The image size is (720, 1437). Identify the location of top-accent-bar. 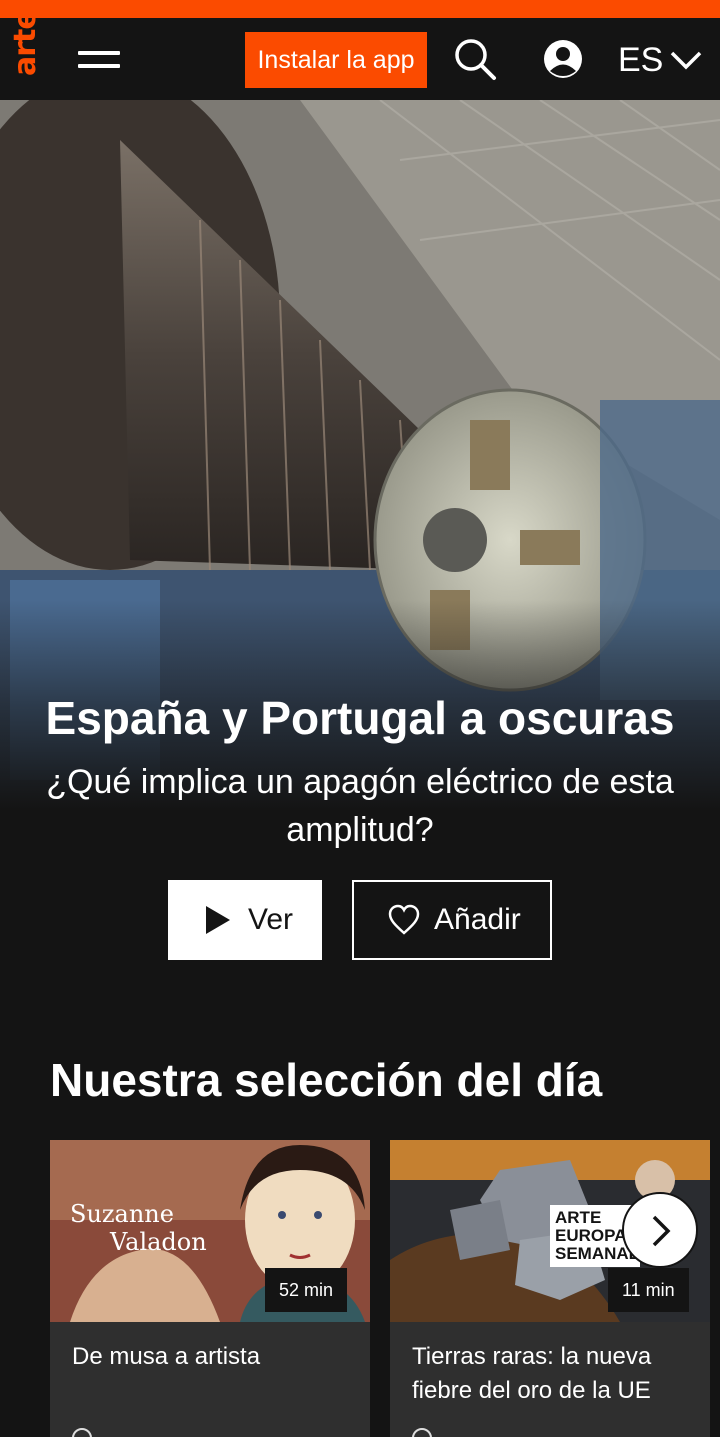
(360, 9).